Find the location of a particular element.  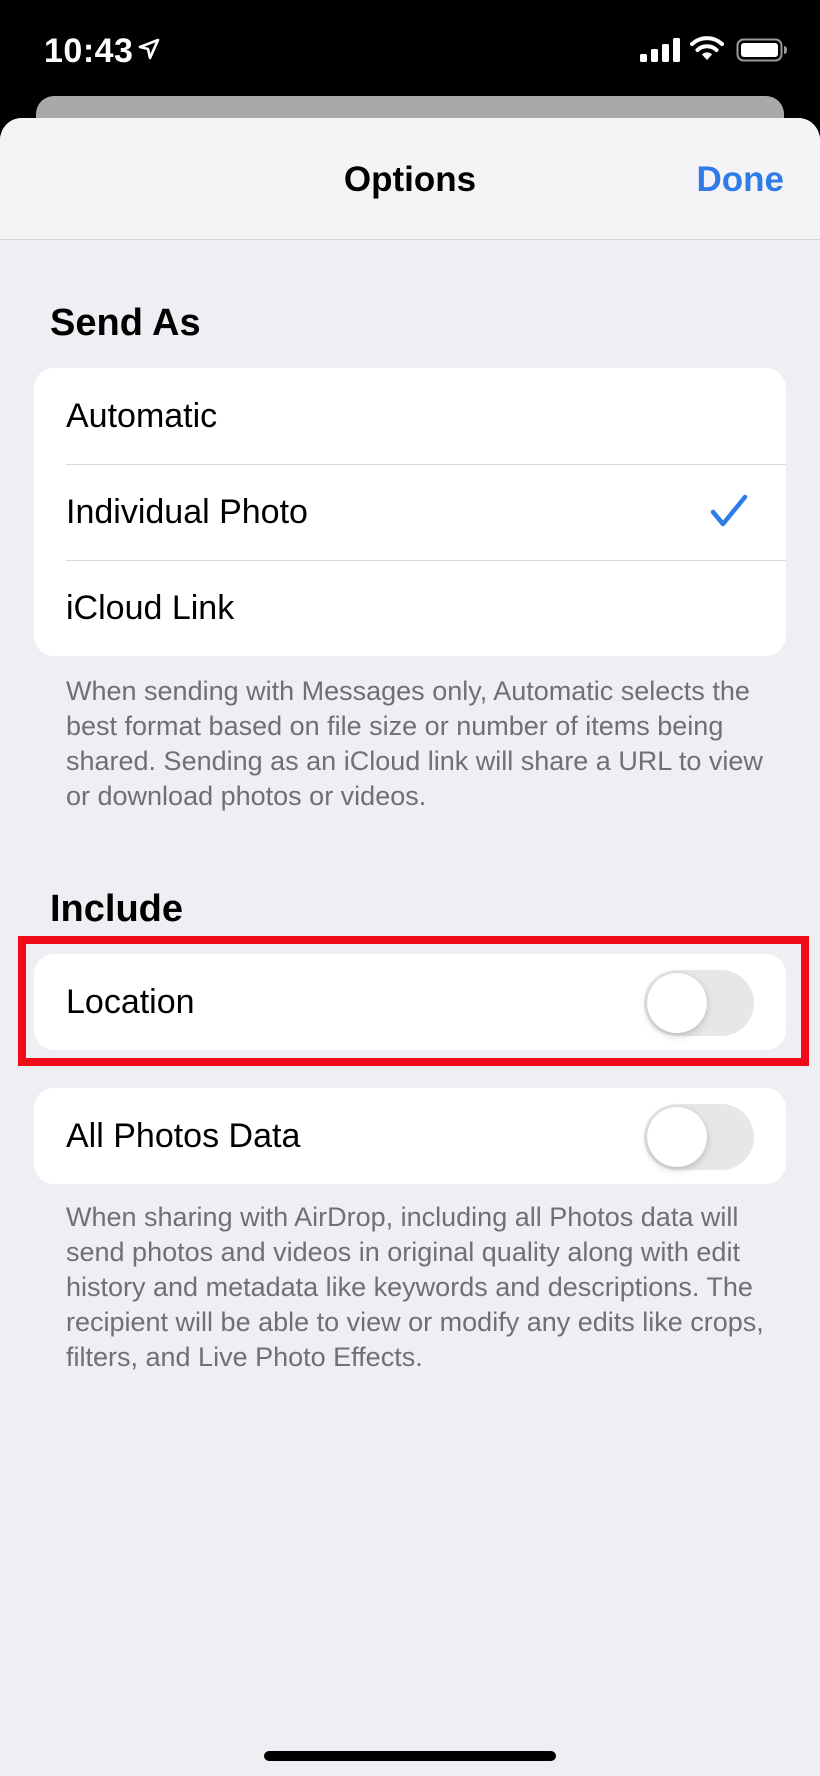

all-photos-data-row: All Photos Data is located at coordinates (410, 1136).